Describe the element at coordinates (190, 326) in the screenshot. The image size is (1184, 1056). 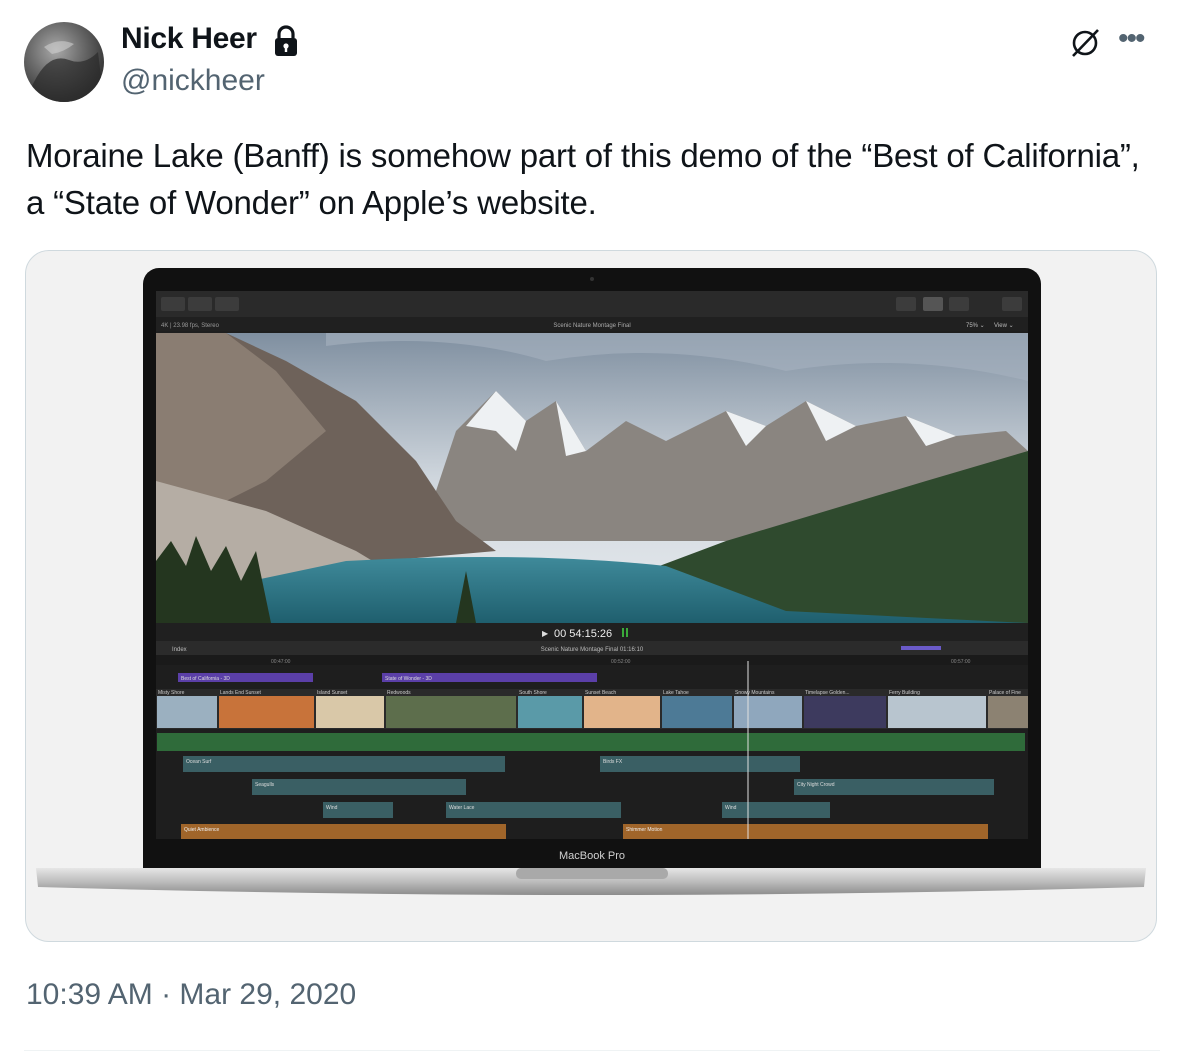
I see `meta-left: 4K | 23.98 fps, Stereo` at that location.